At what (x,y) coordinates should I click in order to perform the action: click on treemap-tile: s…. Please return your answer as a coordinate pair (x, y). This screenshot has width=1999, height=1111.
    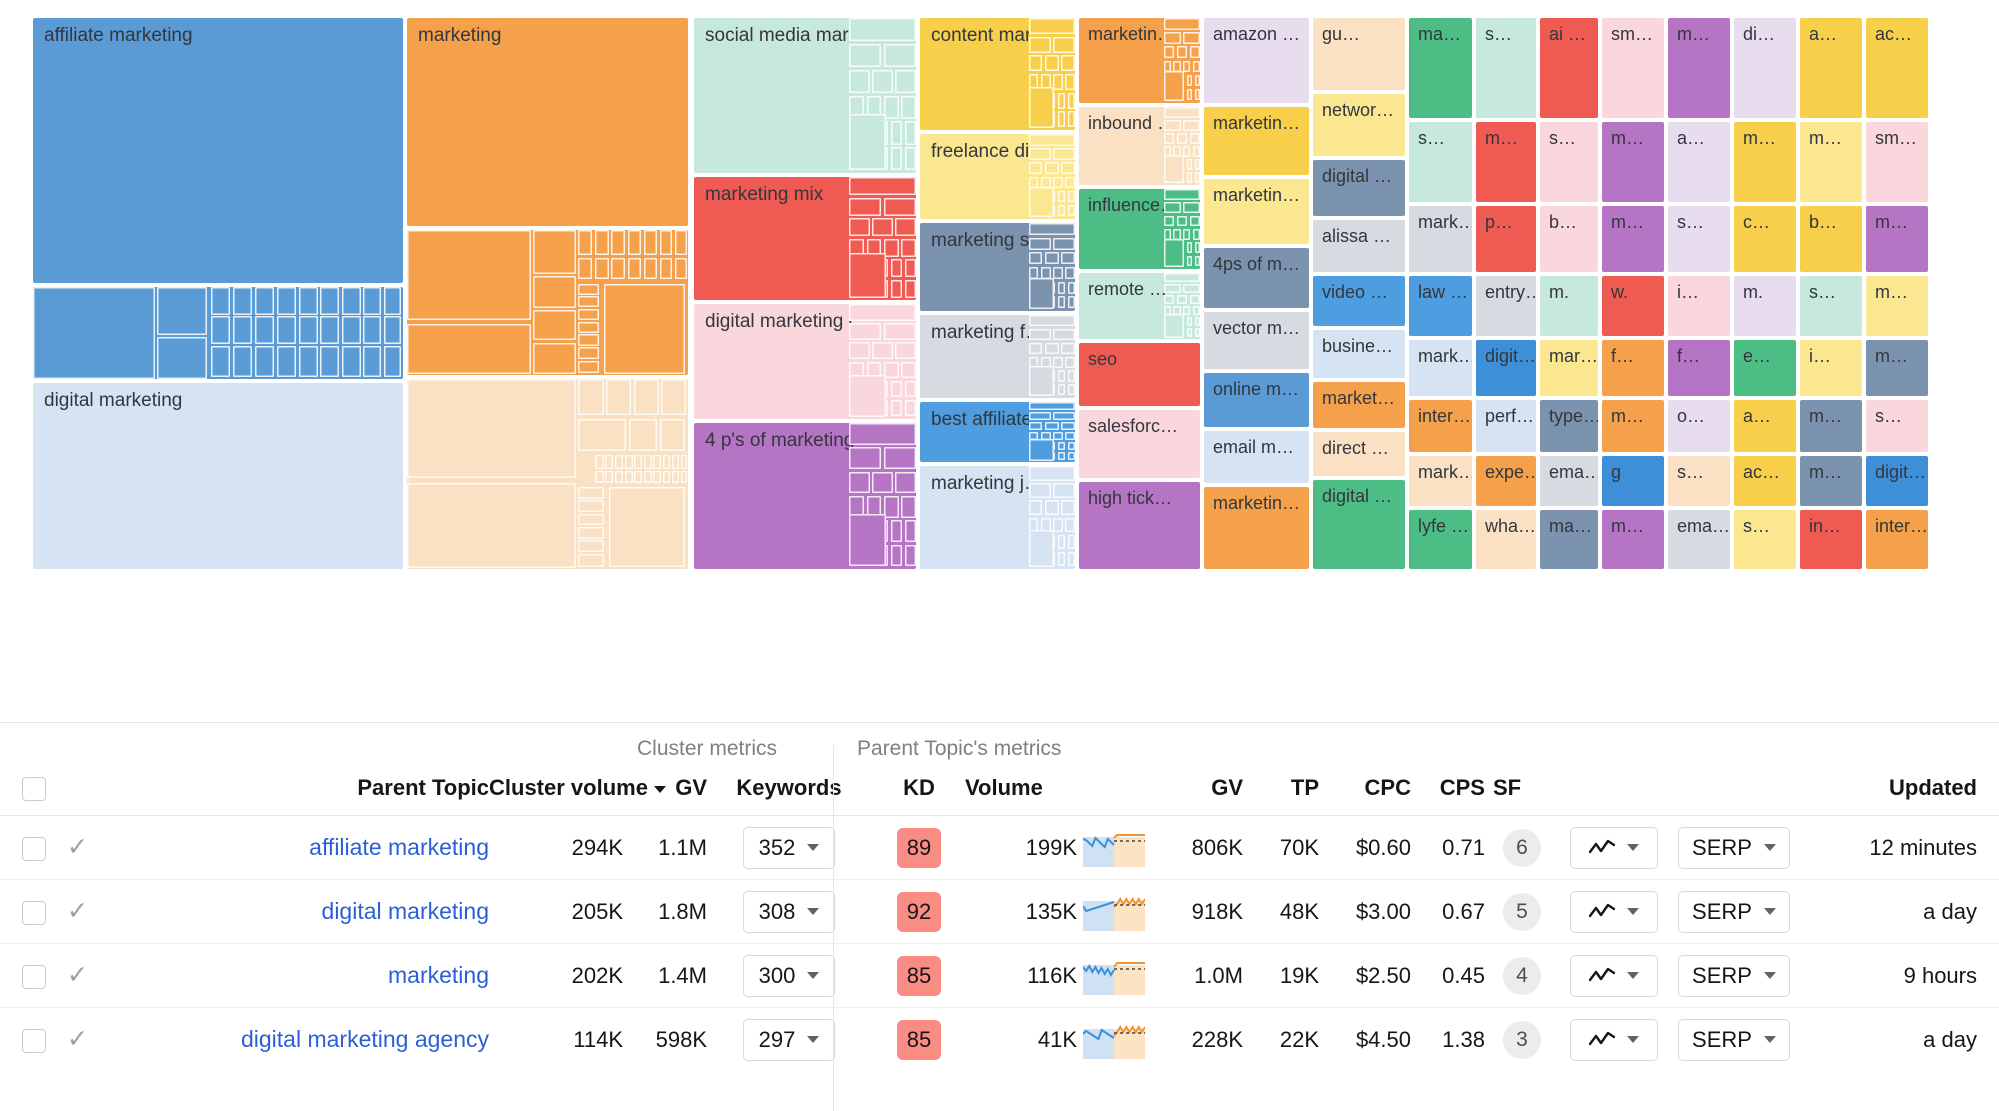
    Looking at the image, I should click on (1440, 162).